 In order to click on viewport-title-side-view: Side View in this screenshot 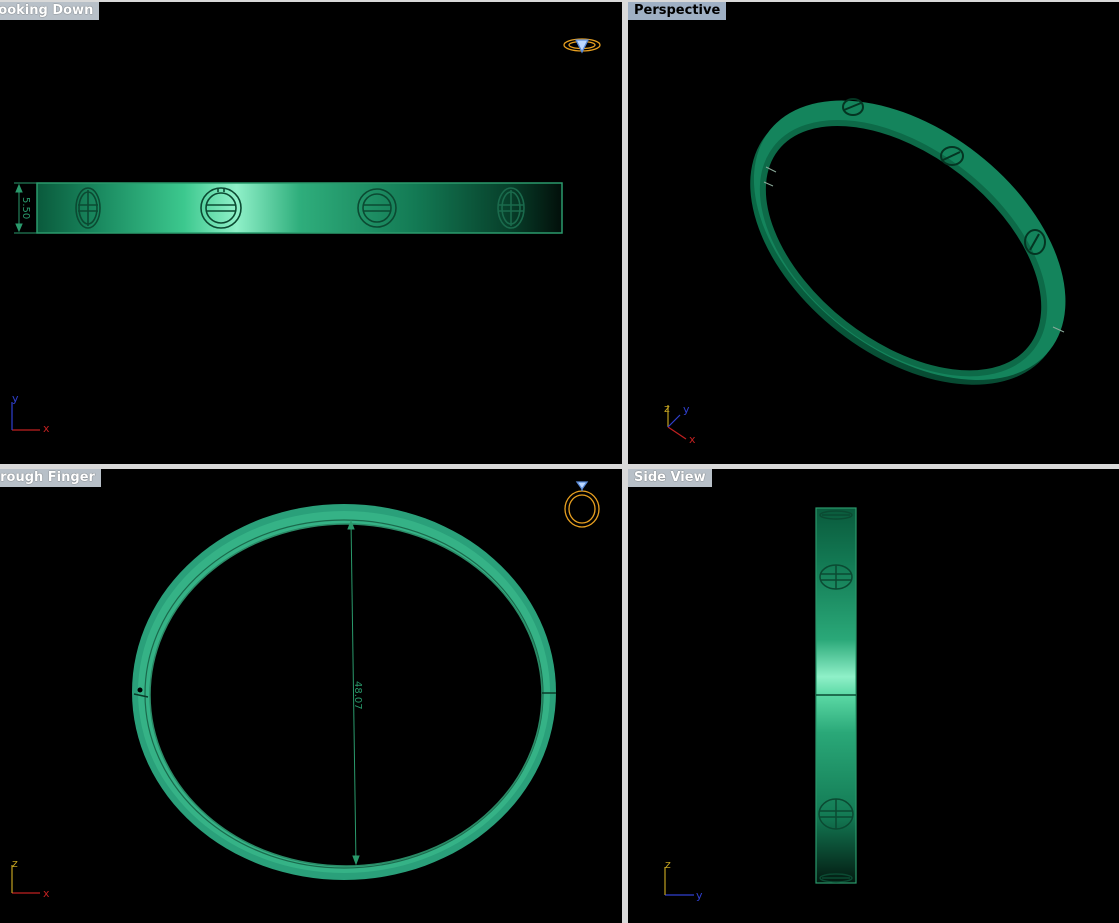, I will do `click(670, 478)`.